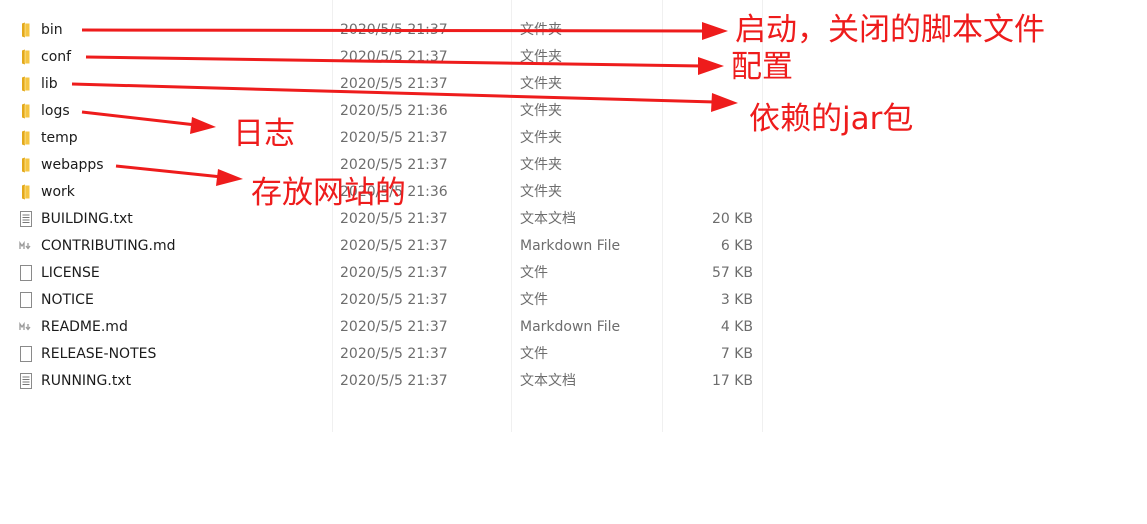  I want to click on file-name: conf, so click(56, 57).